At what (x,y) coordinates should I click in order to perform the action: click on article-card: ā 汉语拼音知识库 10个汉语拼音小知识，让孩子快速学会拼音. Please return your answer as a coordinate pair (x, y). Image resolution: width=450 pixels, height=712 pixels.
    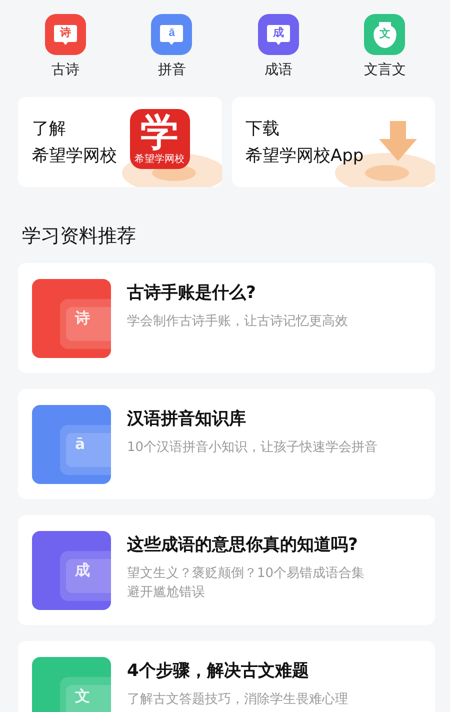
    Looking at the image, I should click on (226, 444).